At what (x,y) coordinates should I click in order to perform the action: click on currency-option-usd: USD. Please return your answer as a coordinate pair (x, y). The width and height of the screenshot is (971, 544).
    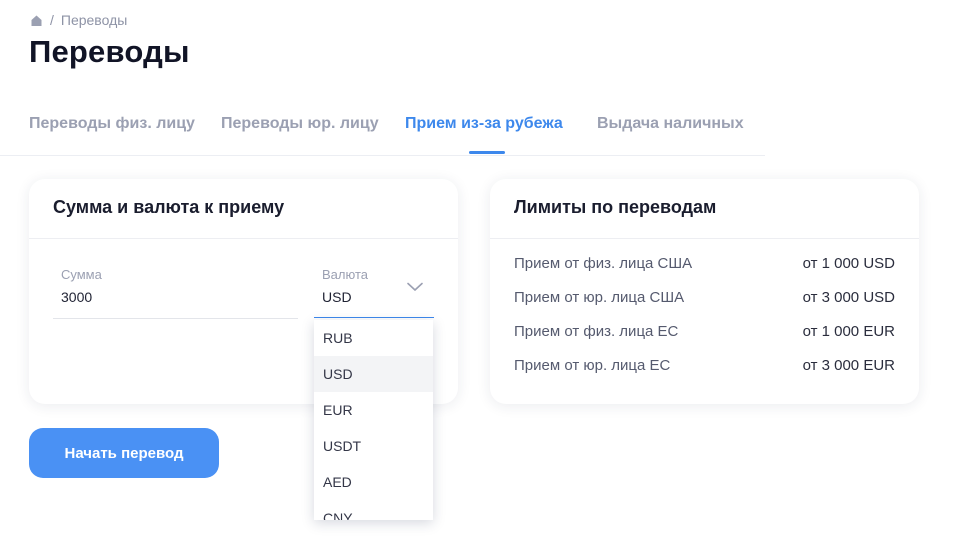
    Looking at the image, I should click on (373, 374).